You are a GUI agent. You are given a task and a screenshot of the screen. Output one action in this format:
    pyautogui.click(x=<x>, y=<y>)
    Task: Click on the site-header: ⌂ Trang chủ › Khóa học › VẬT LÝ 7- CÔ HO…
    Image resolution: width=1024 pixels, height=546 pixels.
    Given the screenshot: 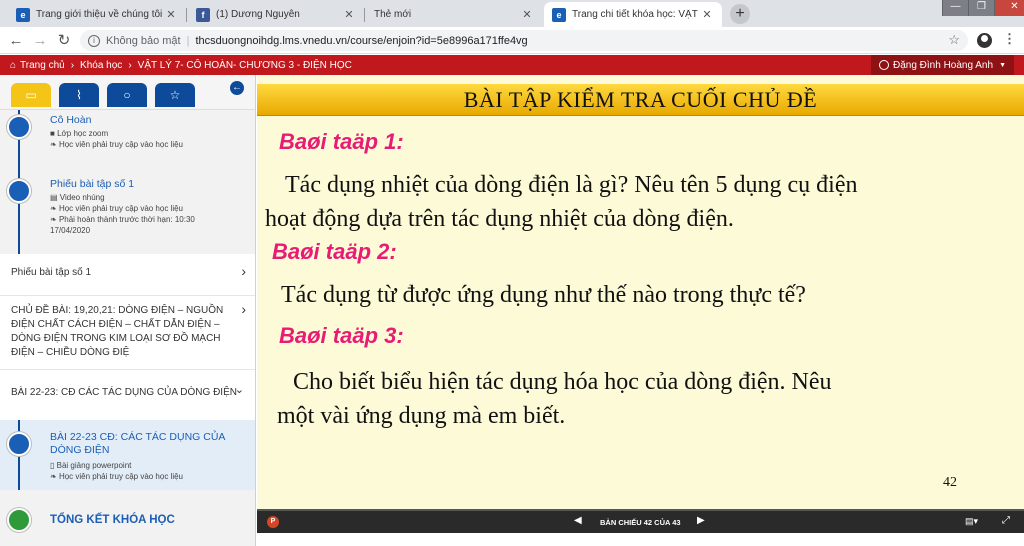 What is the action you would take?
    pyautogui.click(x=512, y=65)
    